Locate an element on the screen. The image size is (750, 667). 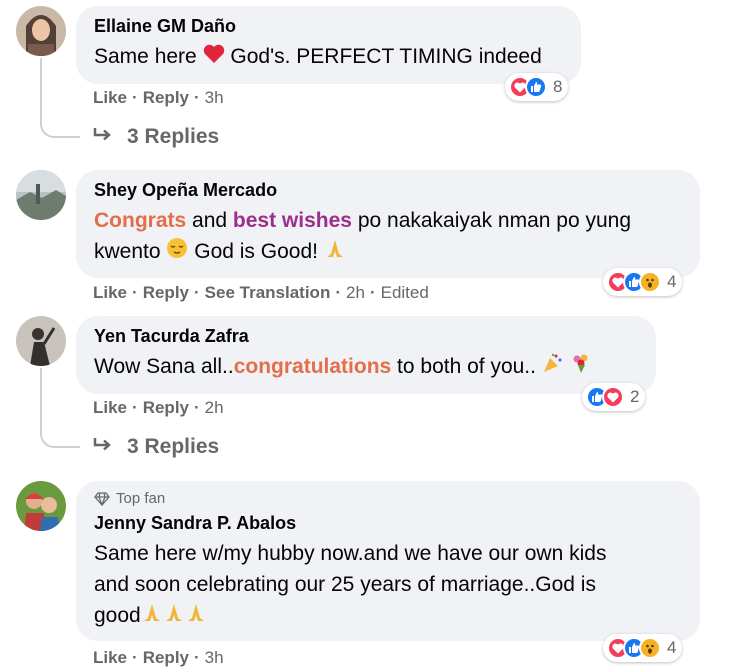
comment-author: Yen Tacurda Zafra is located at coordinates (367, 336).